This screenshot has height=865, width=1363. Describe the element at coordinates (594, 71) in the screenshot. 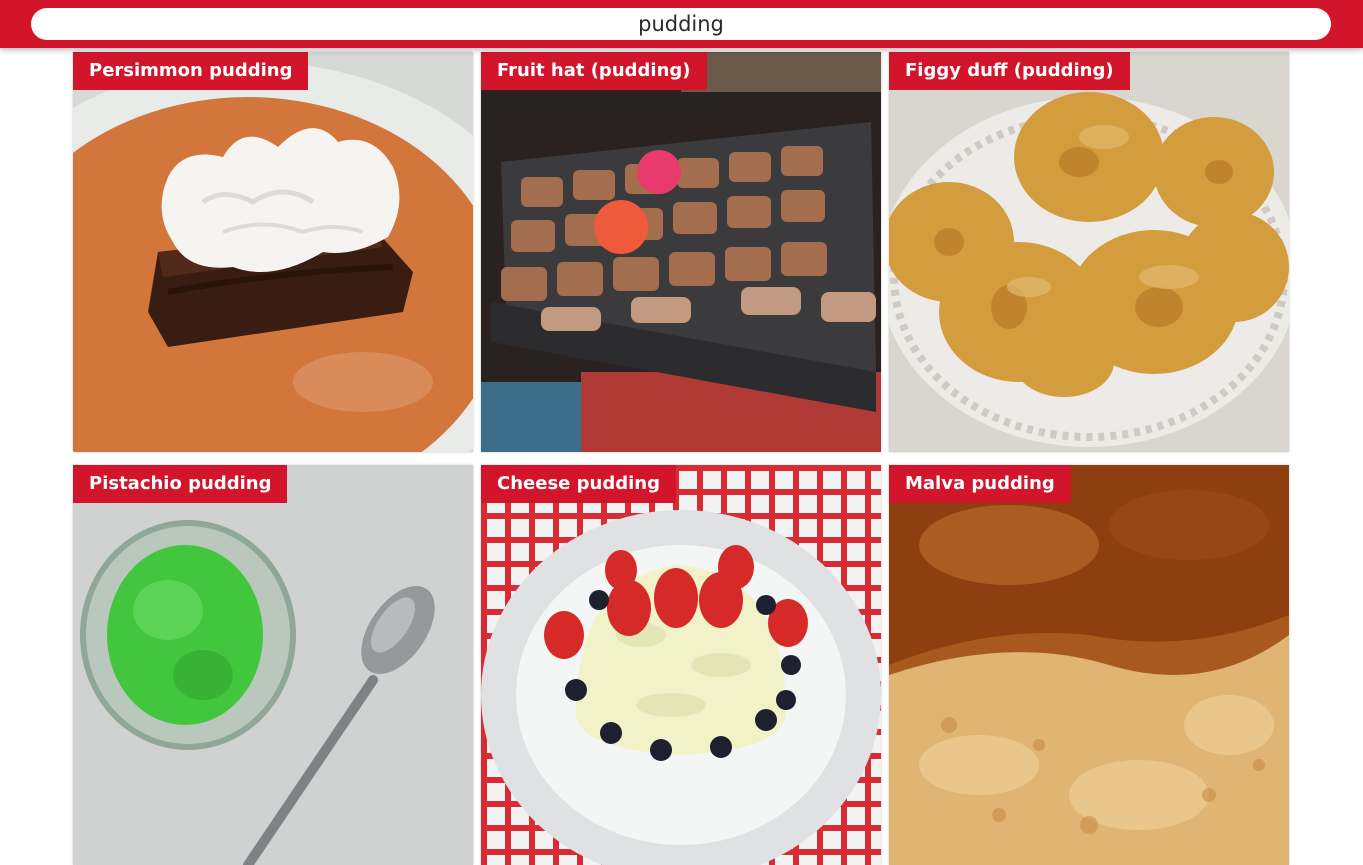

I see `result-title: Fruit hat (pudding)` at that location.